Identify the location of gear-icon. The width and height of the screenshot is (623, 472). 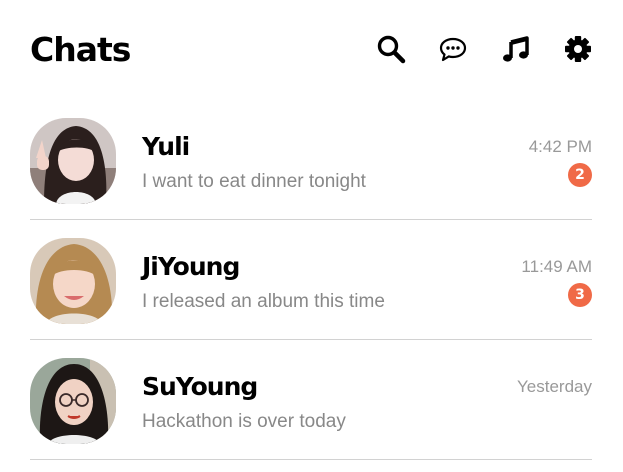
(578, 49).